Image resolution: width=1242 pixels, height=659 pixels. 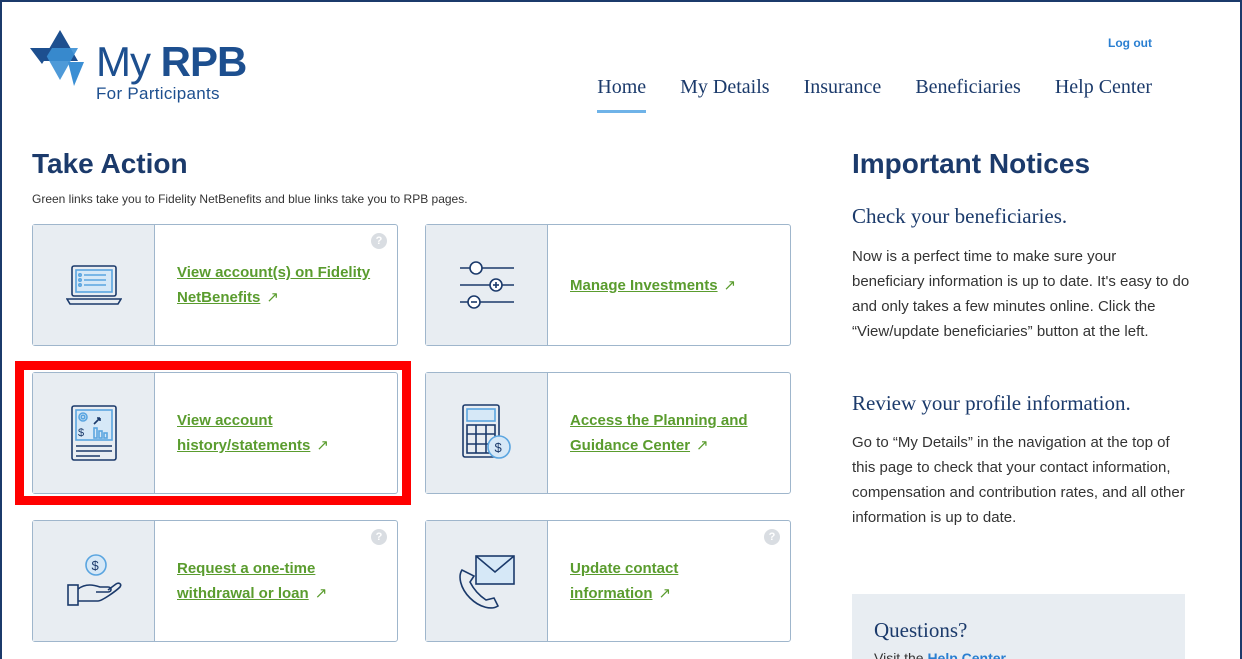 I want to click on logo-wordmark: My RPB, so click(x=171, y=61).